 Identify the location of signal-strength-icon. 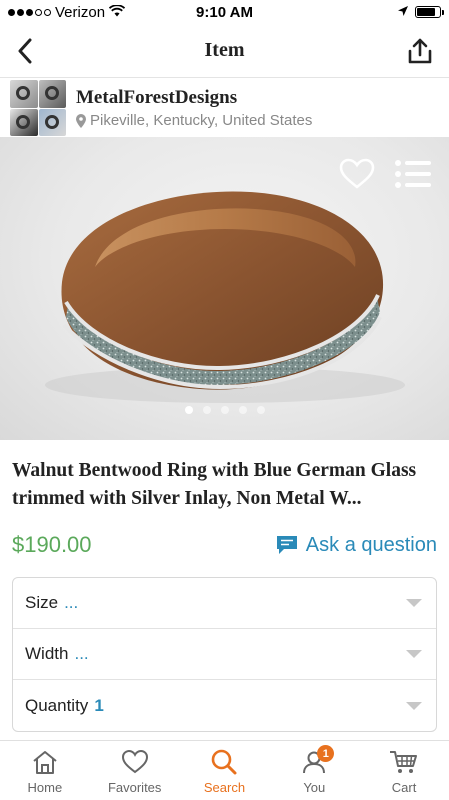
(29, 12).